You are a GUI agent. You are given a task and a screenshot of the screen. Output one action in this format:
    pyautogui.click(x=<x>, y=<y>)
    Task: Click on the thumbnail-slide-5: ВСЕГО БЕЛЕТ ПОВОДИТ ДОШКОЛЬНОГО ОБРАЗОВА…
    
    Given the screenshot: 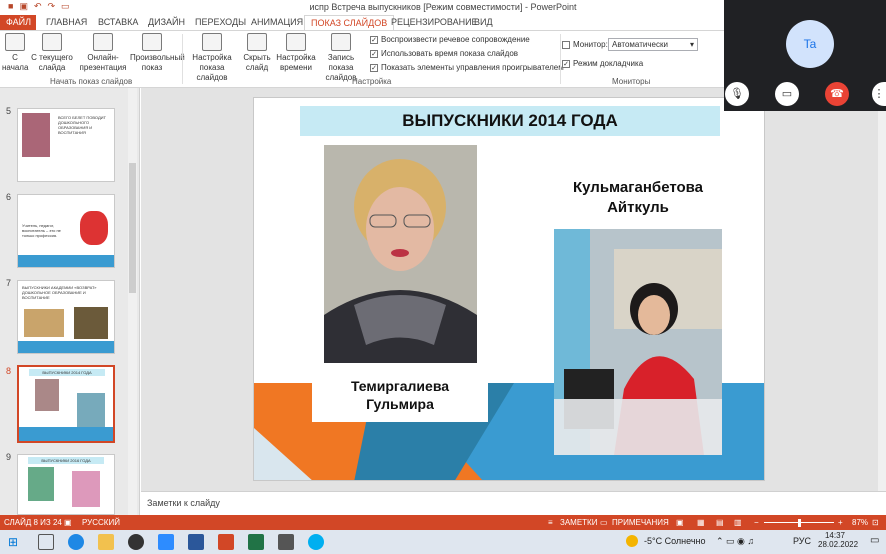 What is the action you would take?
    pyautogui.click(x=66, y=145)
    